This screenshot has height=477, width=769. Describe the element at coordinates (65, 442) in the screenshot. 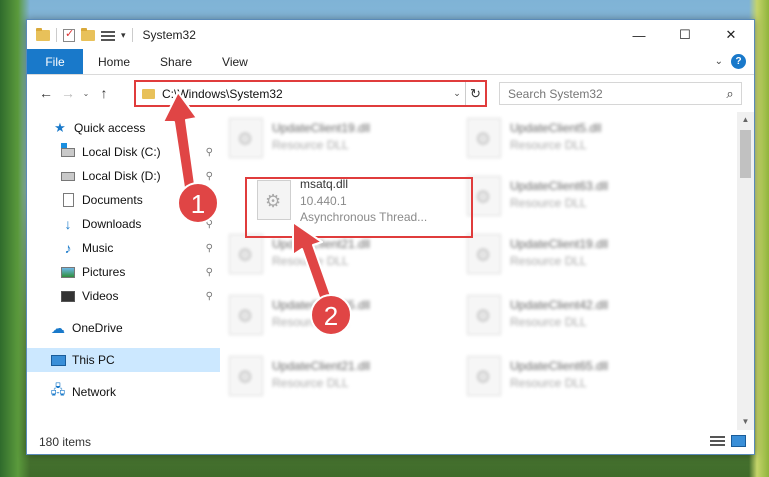

I see `item-count: 180 items` at that location.